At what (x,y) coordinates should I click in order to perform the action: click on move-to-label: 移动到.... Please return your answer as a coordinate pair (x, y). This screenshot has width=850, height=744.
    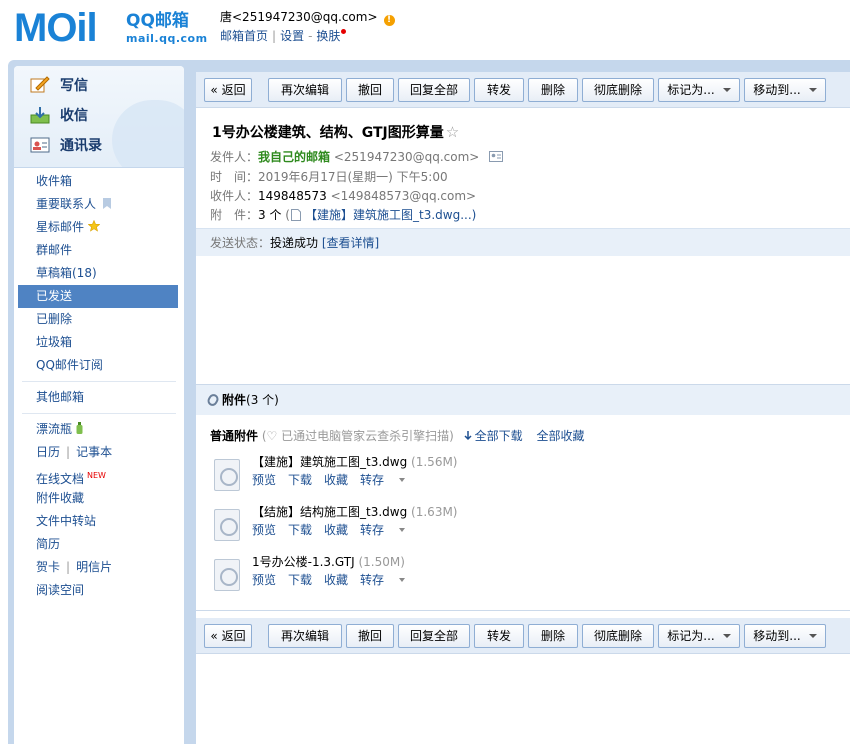
    Looking at the image, I should click on (777, 90).